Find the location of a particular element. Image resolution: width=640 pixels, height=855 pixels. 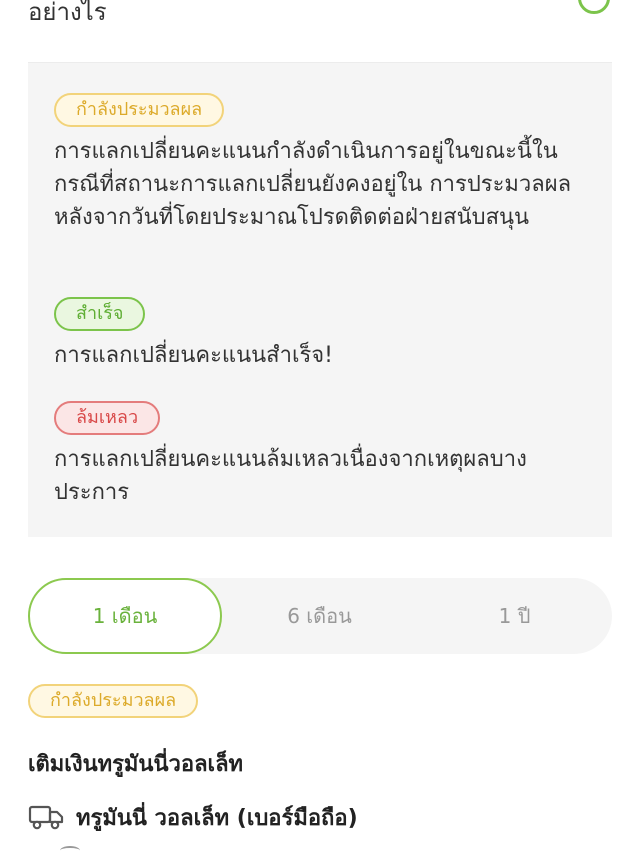

tab-1-year: 1 ปี is located at coordinates (514, 616).